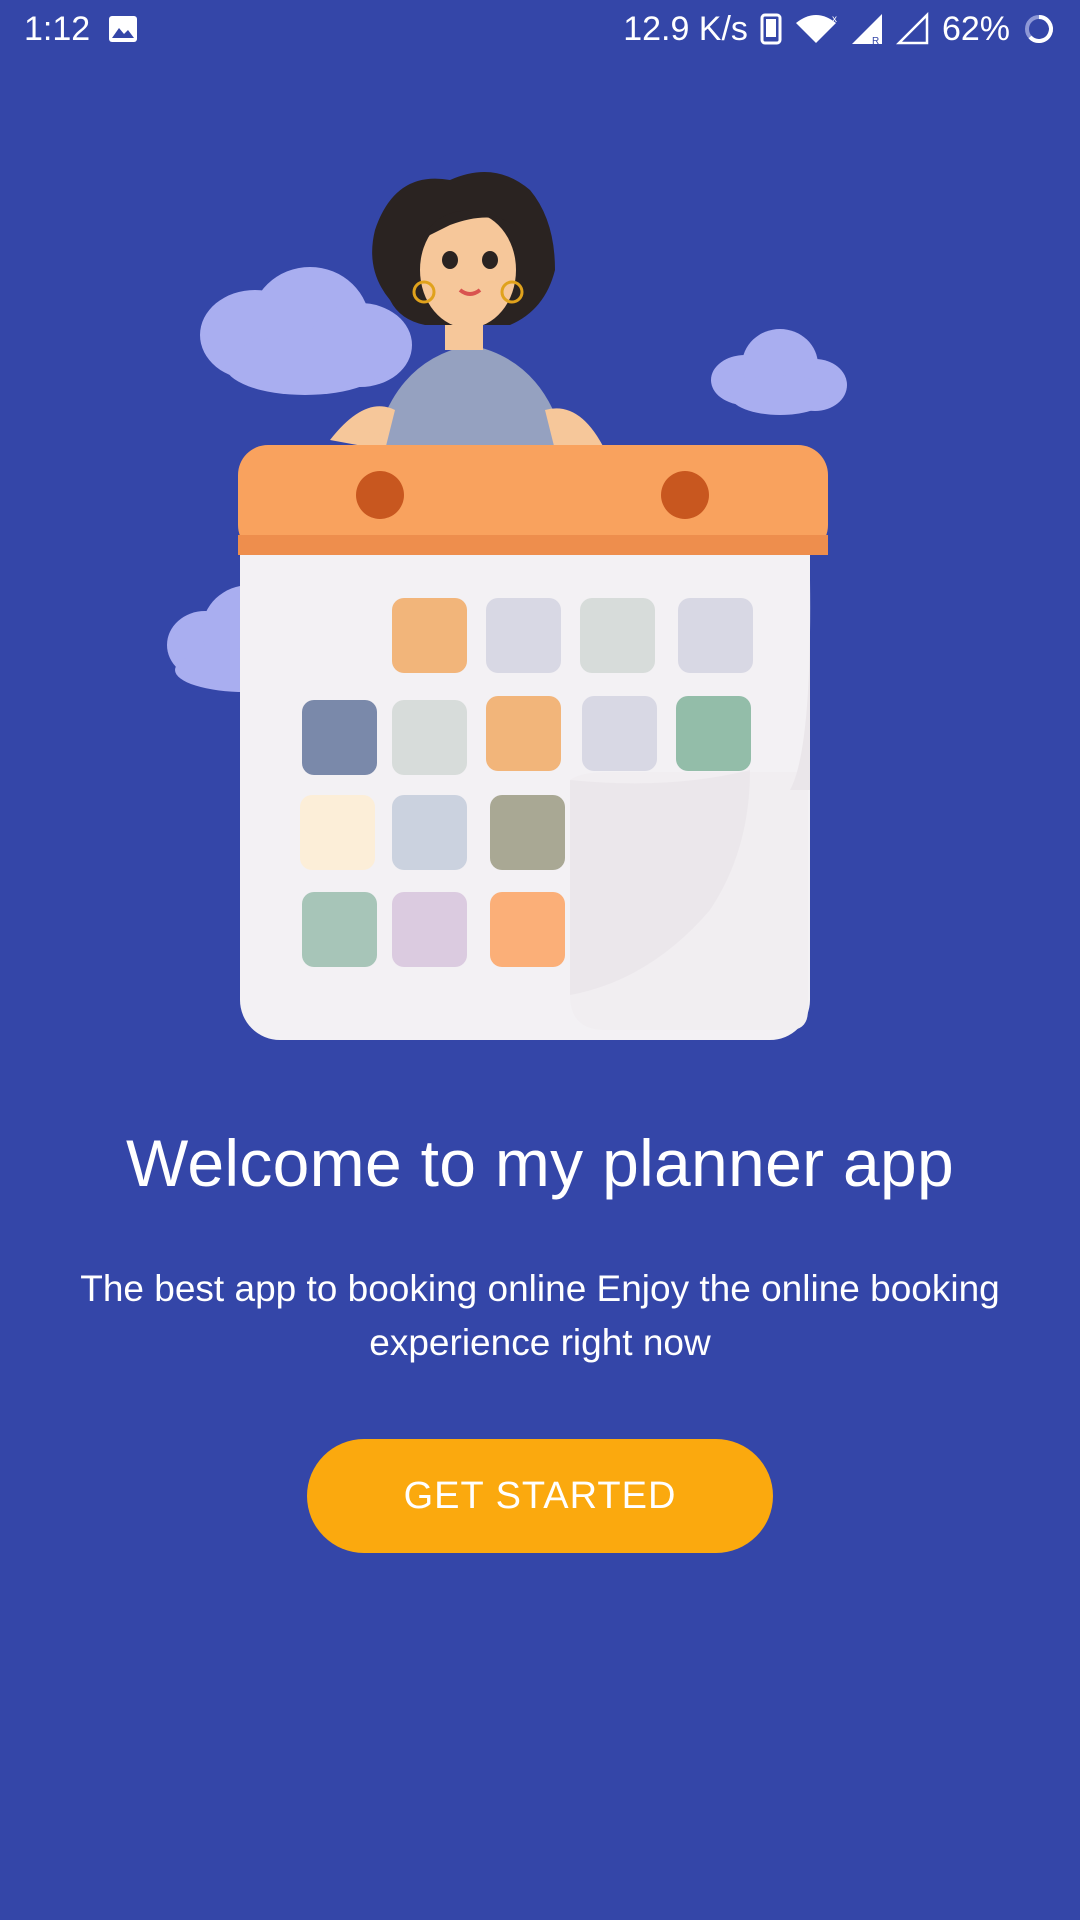  I want to click on cloud-icon, so click(306, 331).